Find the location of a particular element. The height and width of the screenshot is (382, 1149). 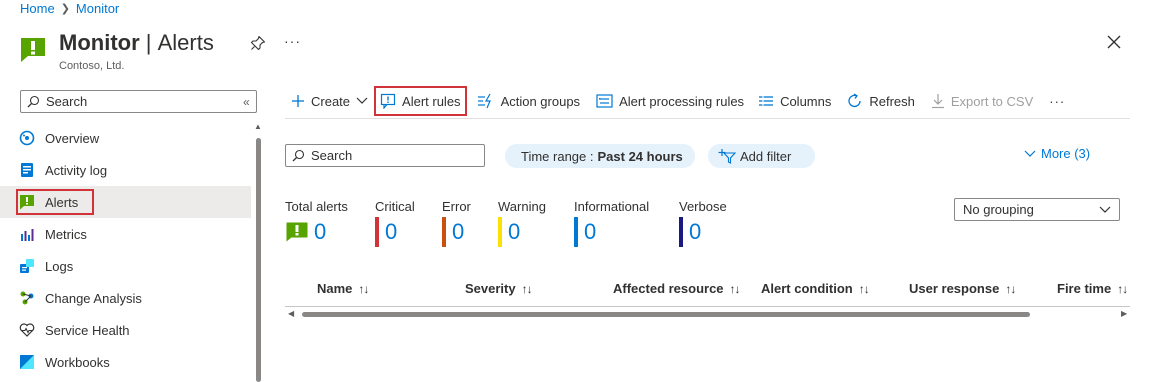

sidebar-item-label: Metrics is located at coordinates (66, 234).